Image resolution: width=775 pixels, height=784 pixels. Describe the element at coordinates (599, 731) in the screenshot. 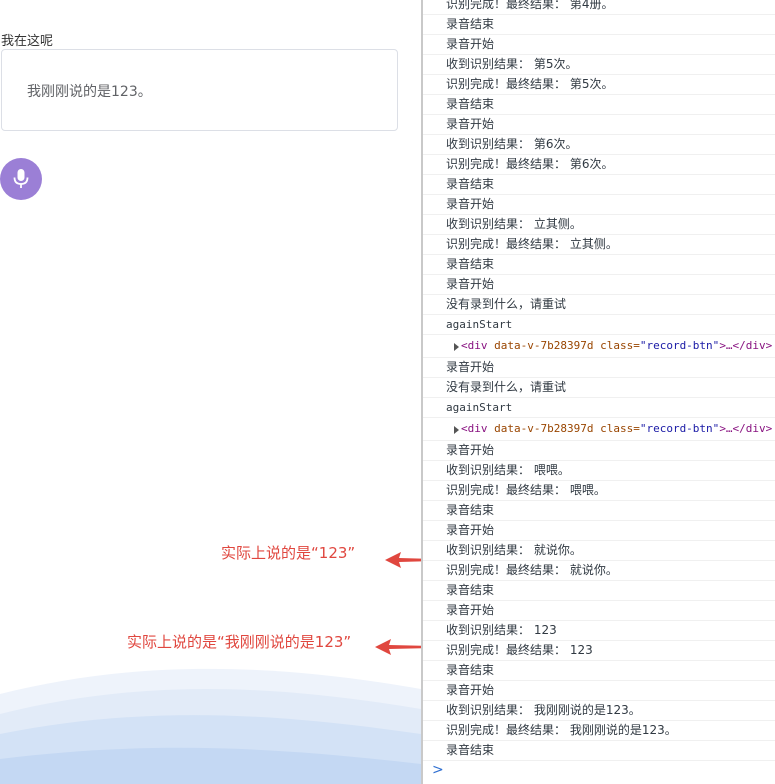

I see `console-log-row: 识别完成！最终结果： 我刚刚说的是123。` at that location.